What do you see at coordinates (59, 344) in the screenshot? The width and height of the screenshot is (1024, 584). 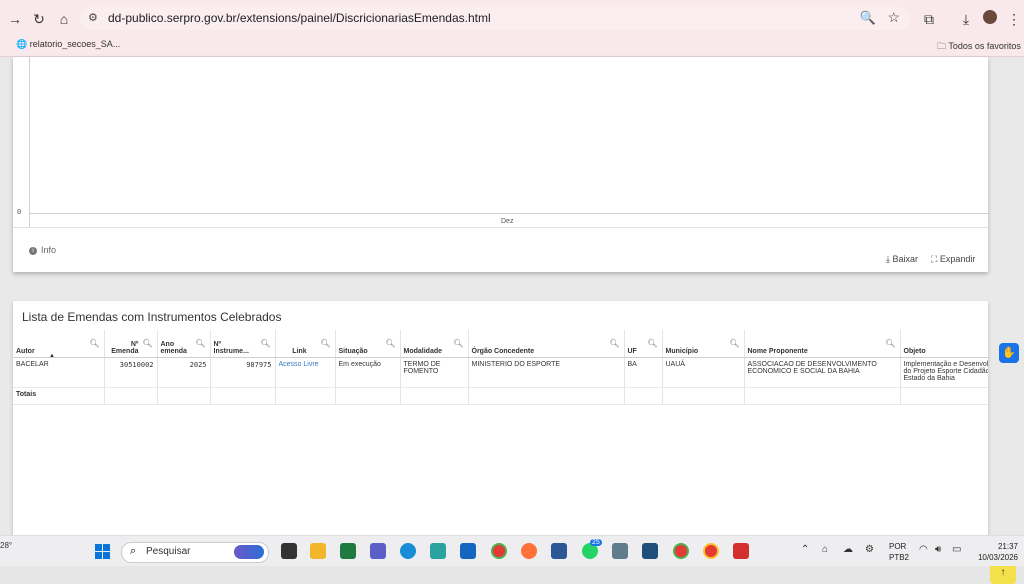 I see `col-header-autor: Autor ▲ 🔍︎` at bounding box center [59, 344].